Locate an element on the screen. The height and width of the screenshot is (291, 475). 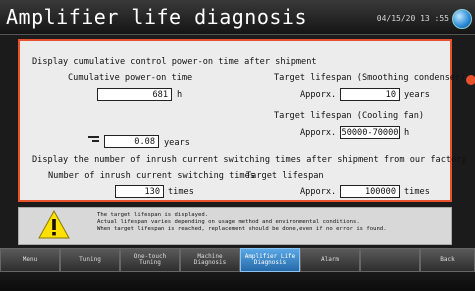
years-unit: years is located at coordinates (177, 143).